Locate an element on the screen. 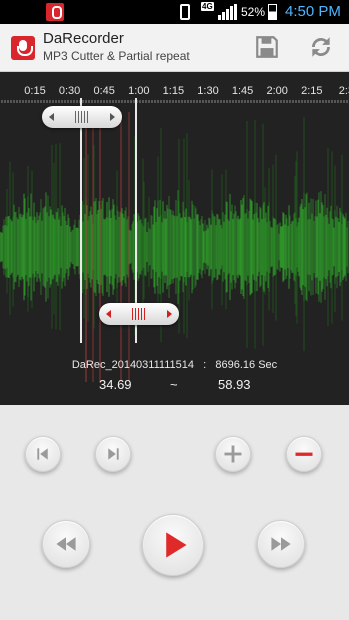 Image resolution: width=349 pixels, height=620 pixels. minus-button is located at coordinates (304, 454).